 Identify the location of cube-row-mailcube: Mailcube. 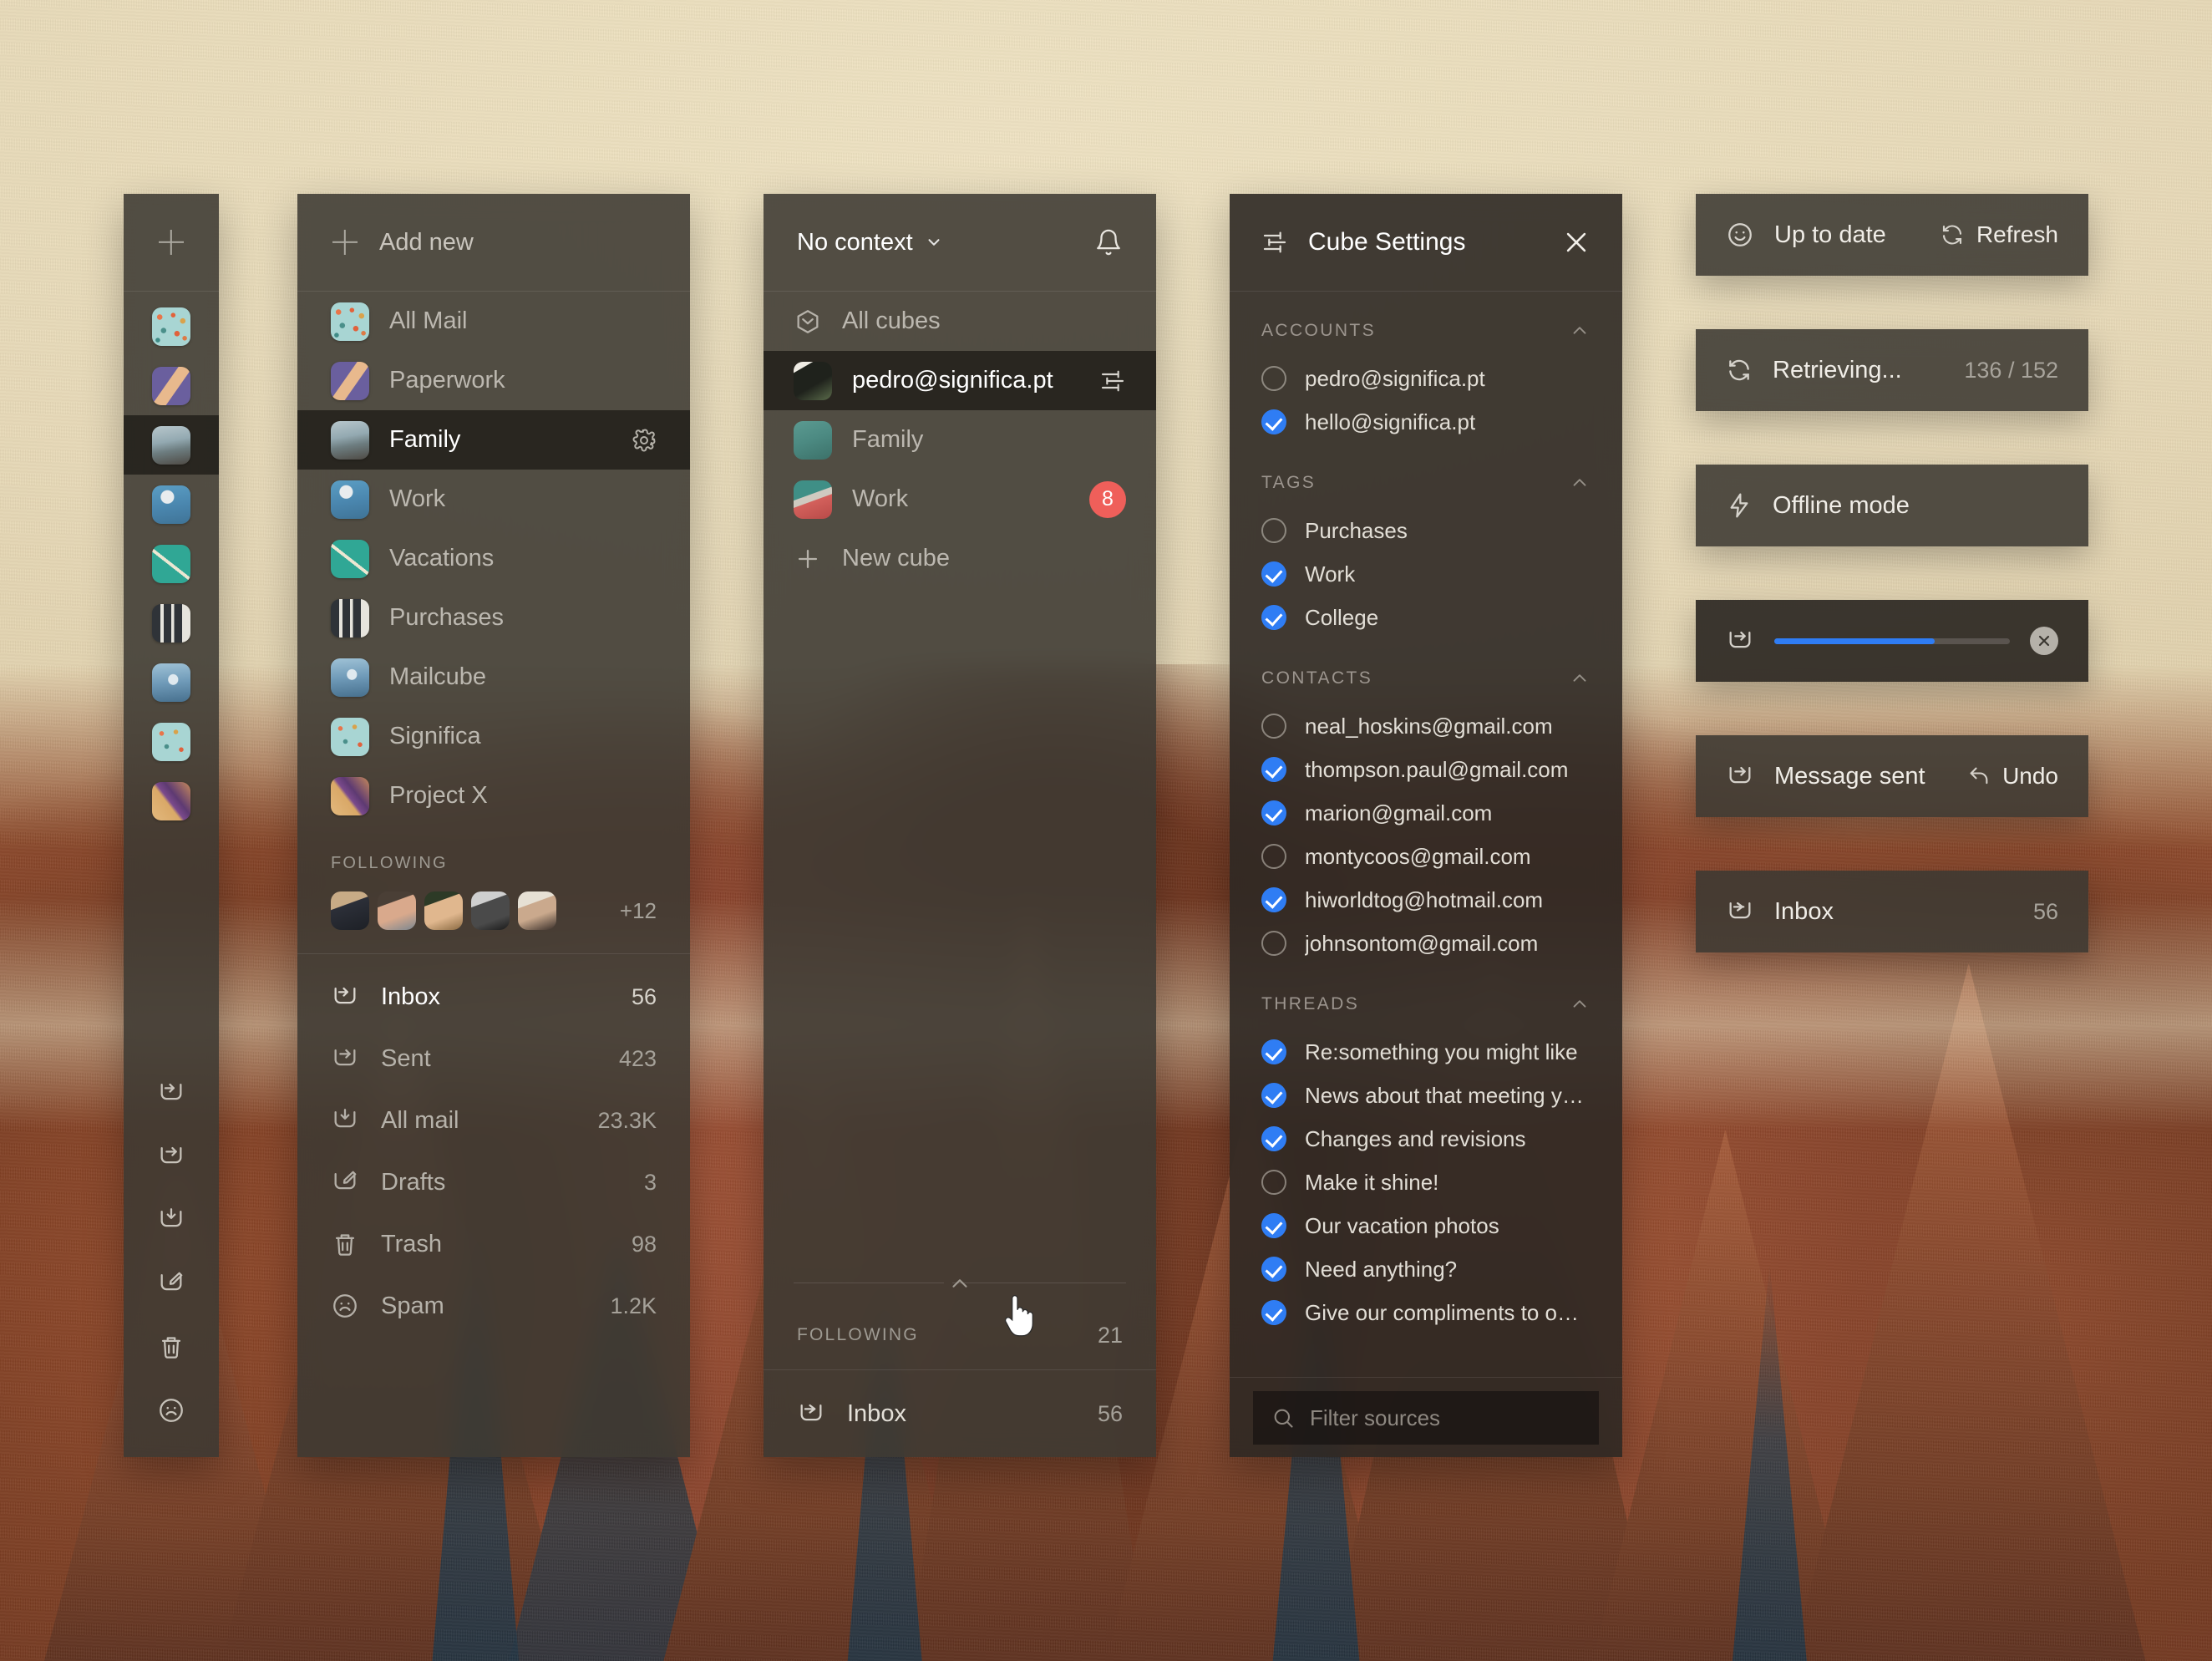
(494, 677).